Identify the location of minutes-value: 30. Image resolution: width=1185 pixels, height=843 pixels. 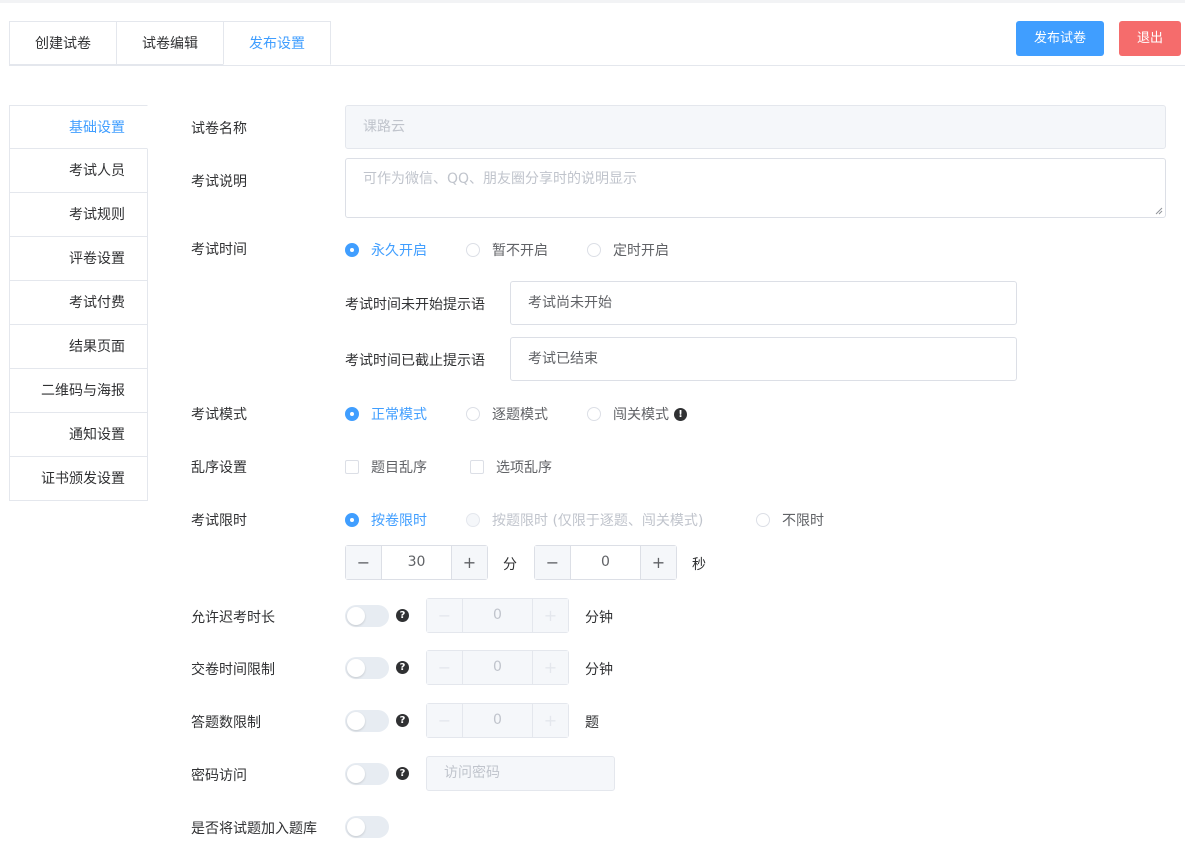
(416, 562).